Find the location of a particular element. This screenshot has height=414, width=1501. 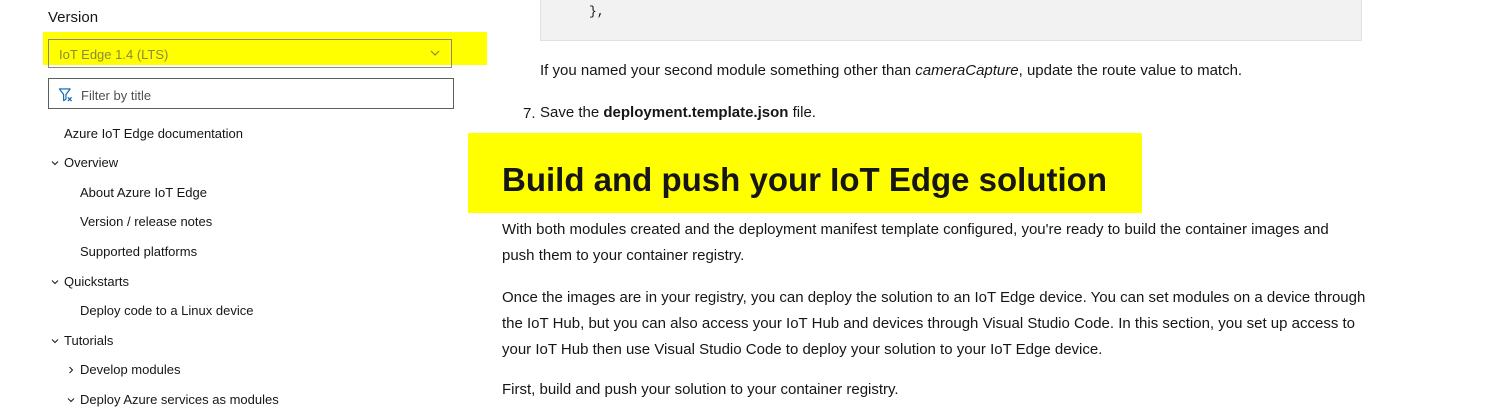

toc-item-version-release-notes: Version / release notes is located at coordinates (146, 221).